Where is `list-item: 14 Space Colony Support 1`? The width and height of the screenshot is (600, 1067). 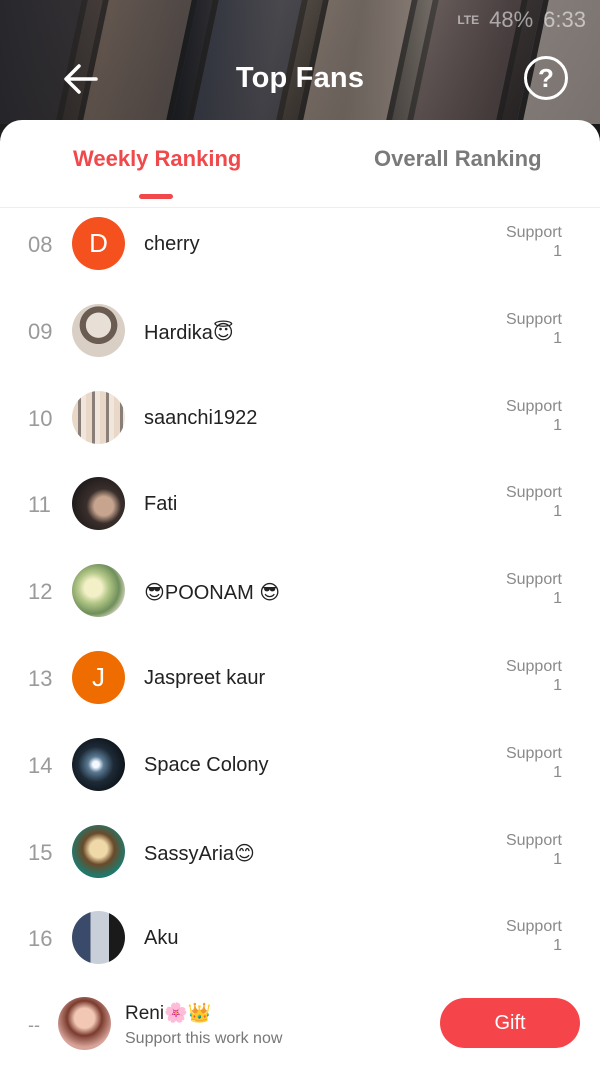
list-item: 14 Space Colony Support 1 is located at coordinates (300, 773).